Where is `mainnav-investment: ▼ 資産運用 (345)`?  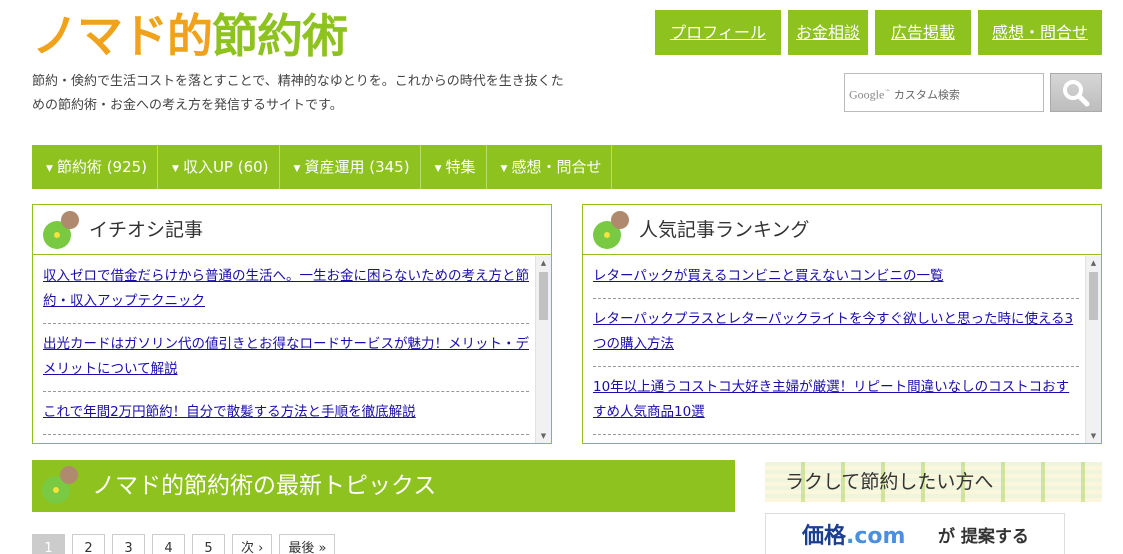
mainnav-investment: ▼ 資産運用 (345) is located at coordinates (350, 167).